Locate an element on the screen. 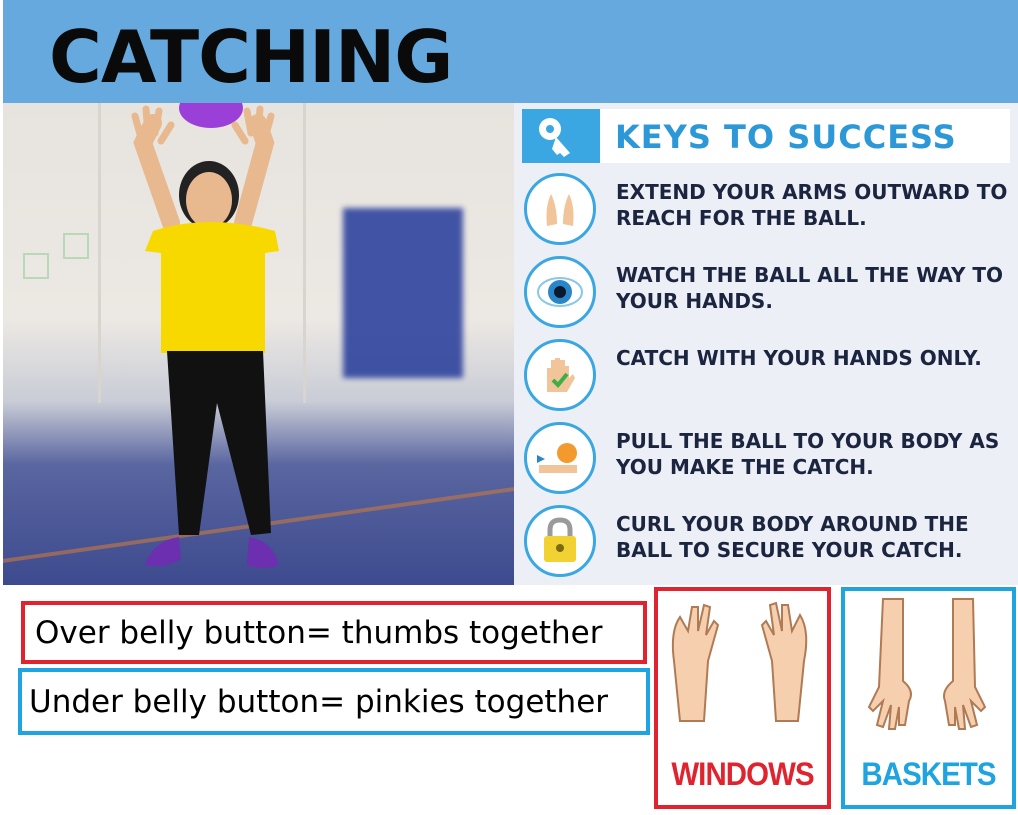 The image size is (1018, 815). lowered-hands-icon is located at coordinates (927, 664).